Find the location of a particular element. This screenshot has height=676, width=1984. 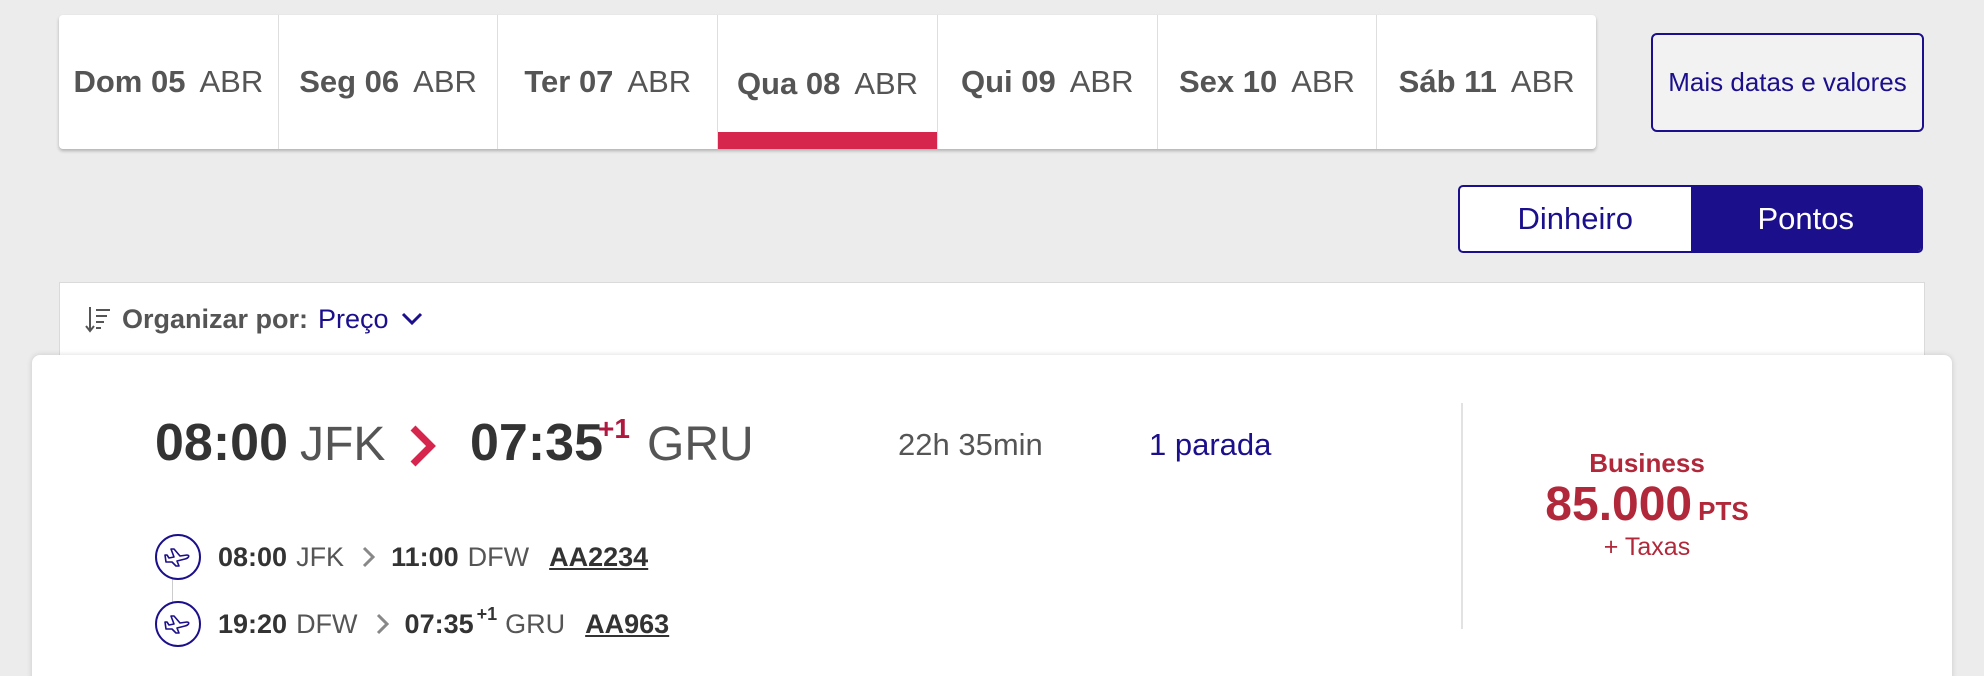

segment-arrival-time: 11:00 is located at coordinates (425, 556).